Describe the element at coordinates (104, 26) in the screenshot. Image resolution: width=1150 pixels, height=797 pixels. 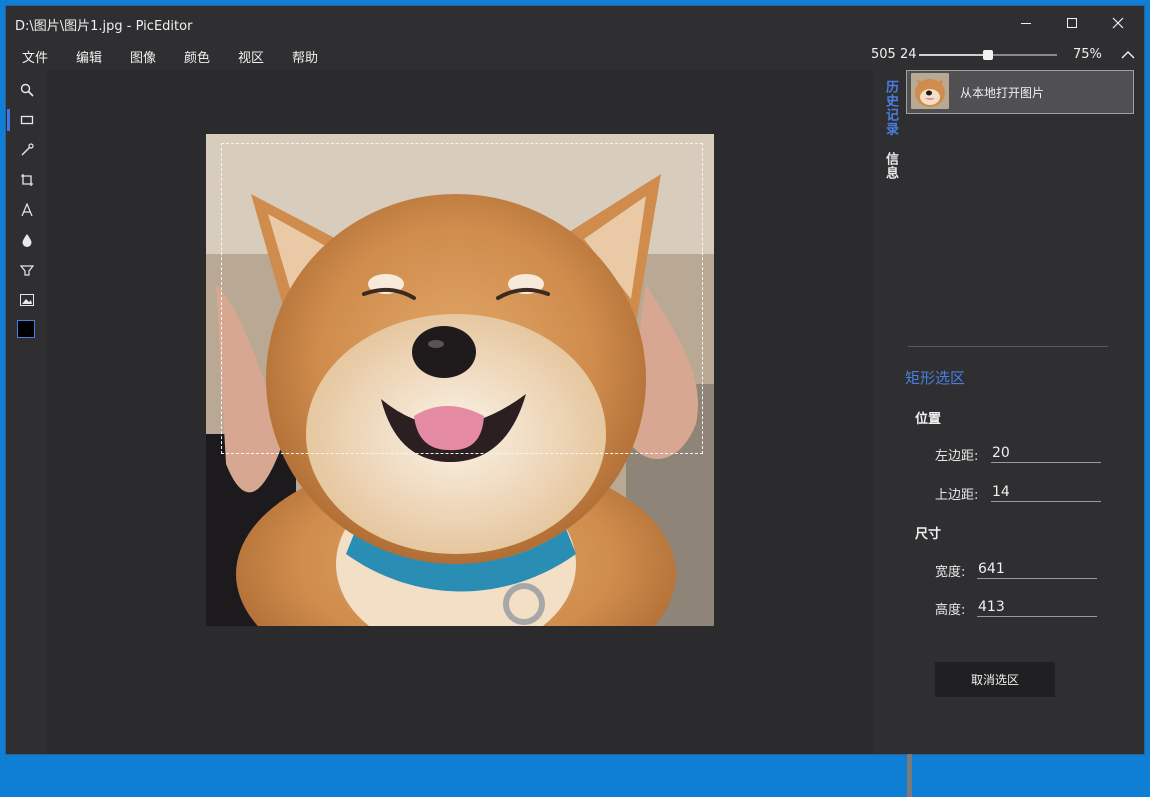
I see `window-title: D:\图片\图片1.jpg - PicEditor` at that location.